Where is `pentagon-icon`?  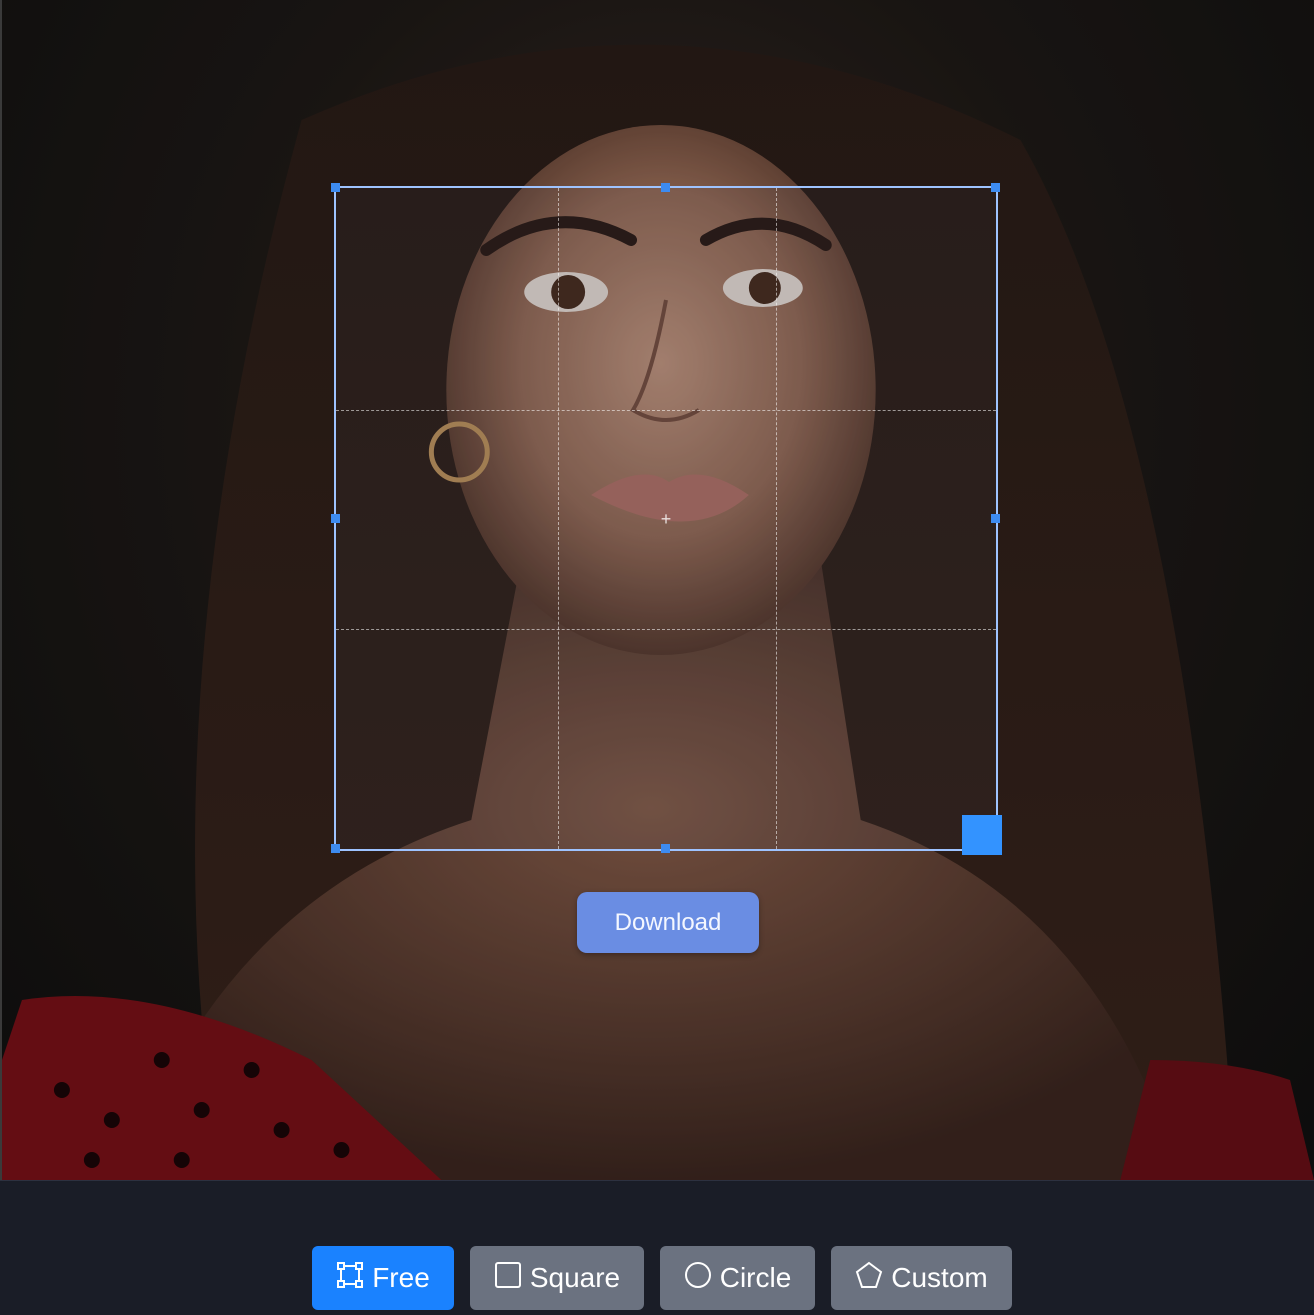
pentagon-icon is located at coordinates (869, 1278).